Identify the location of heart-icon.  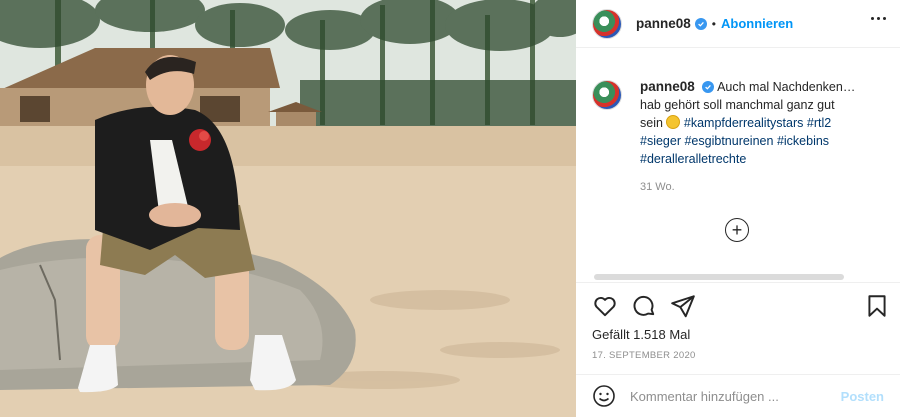
(605, 306).